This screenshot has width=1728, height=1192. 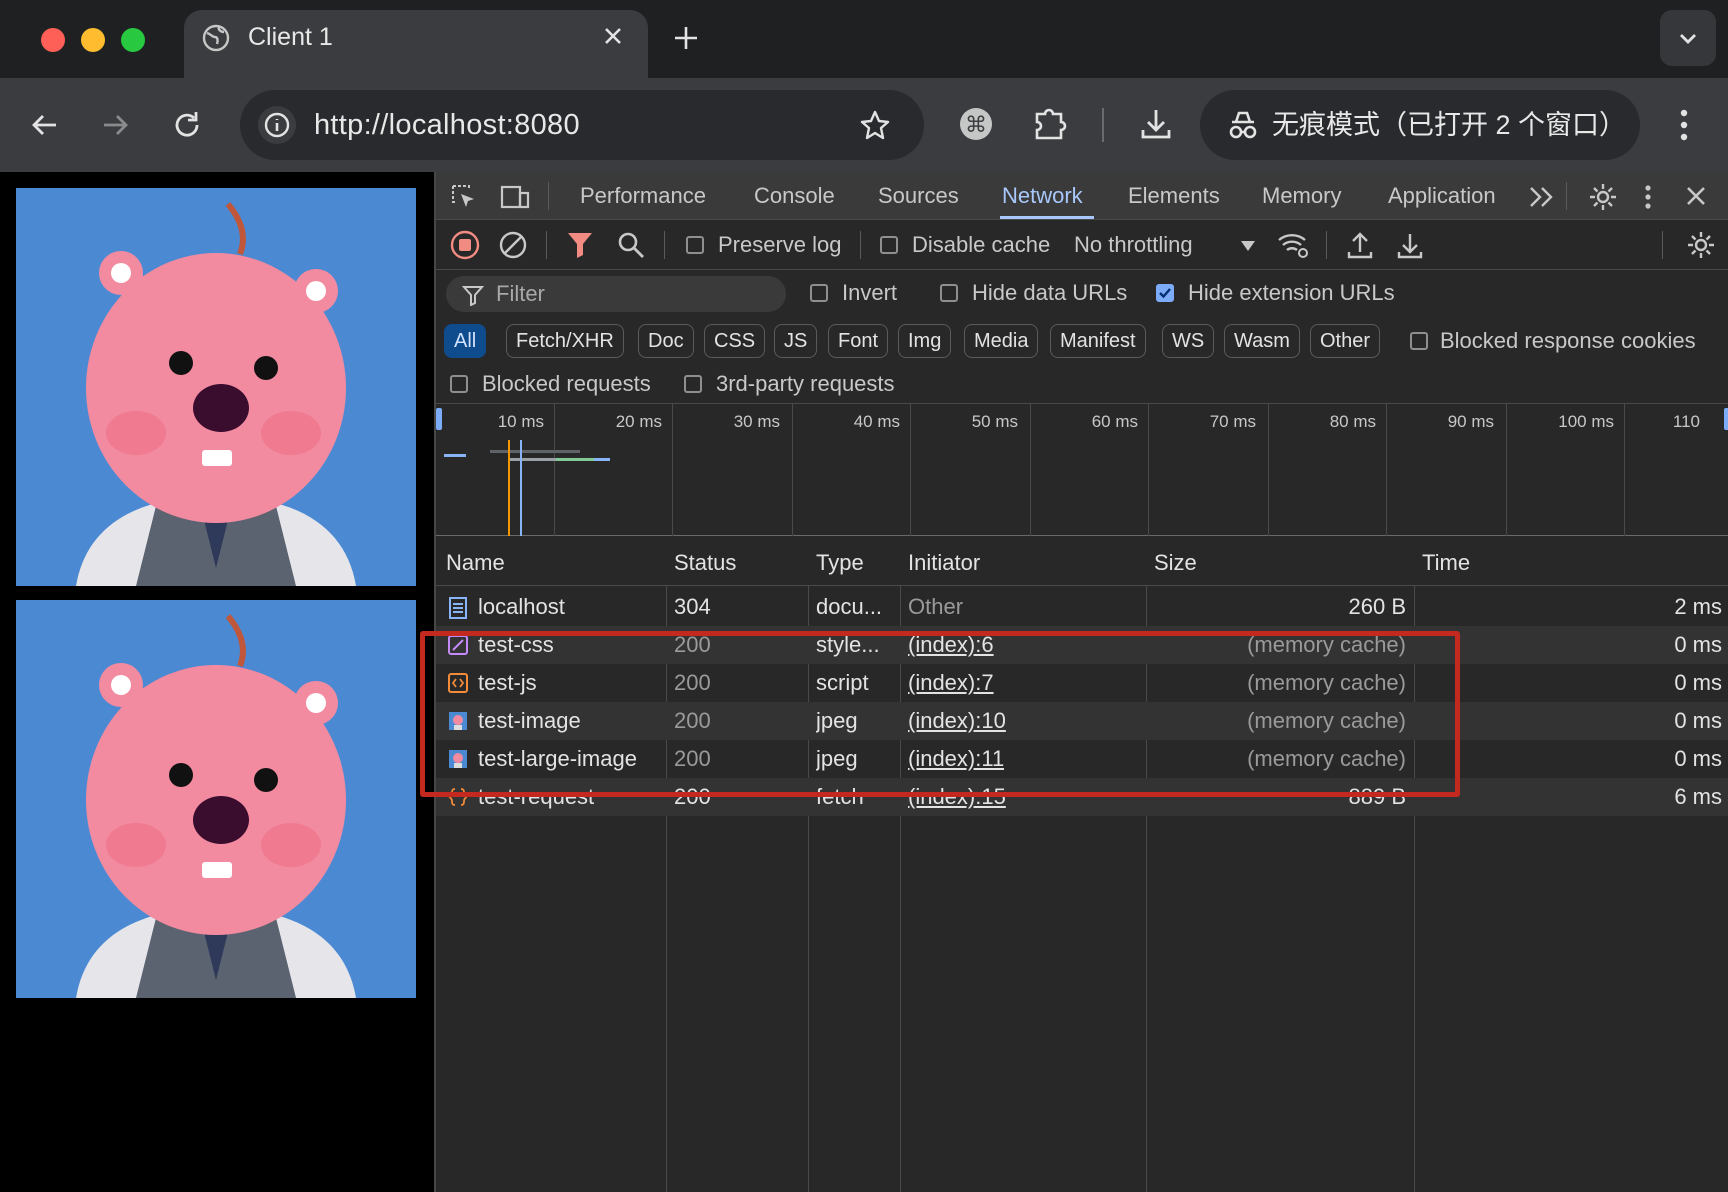 What do you see at coordinates (115, 125) in the screenshot?
I see `forward-arrow-icon` at bounding box center [115, 125].